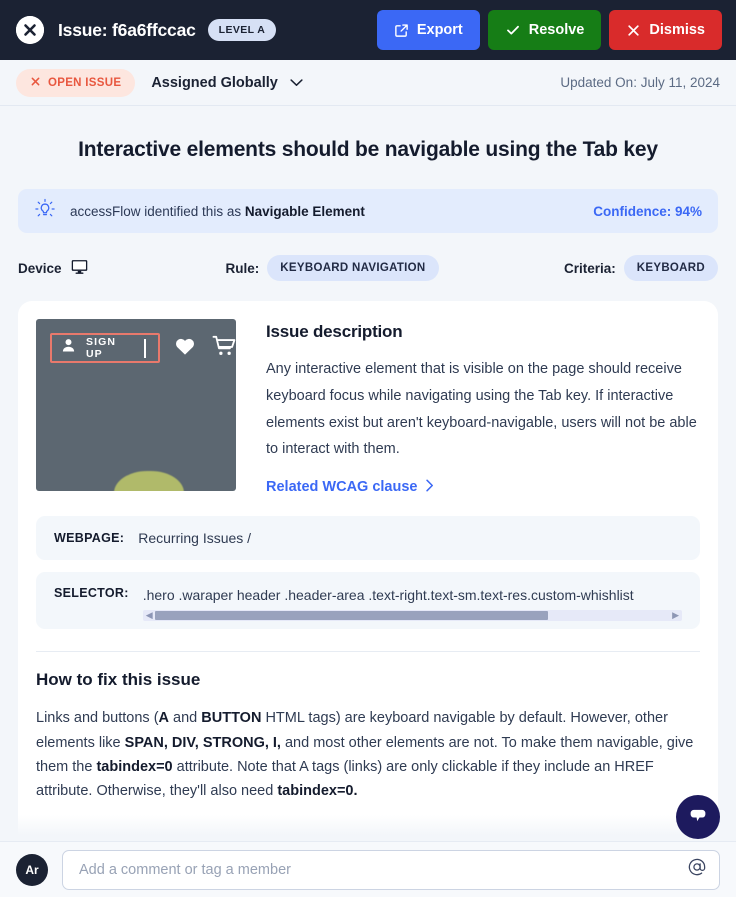 This screenshot has height=897, width=736. I want to click on scroll-left-arrow-icon: ◀, so click(149, 615).